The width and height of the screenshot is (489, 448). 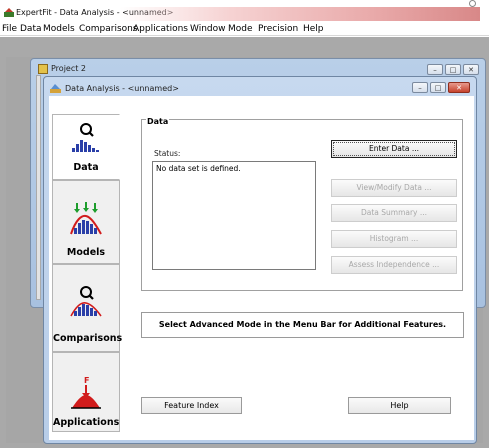 What do you see at coordinates (240, 29) in the screenshot?
I see `menu-mode: Mode` at bounding box center [240, 29].